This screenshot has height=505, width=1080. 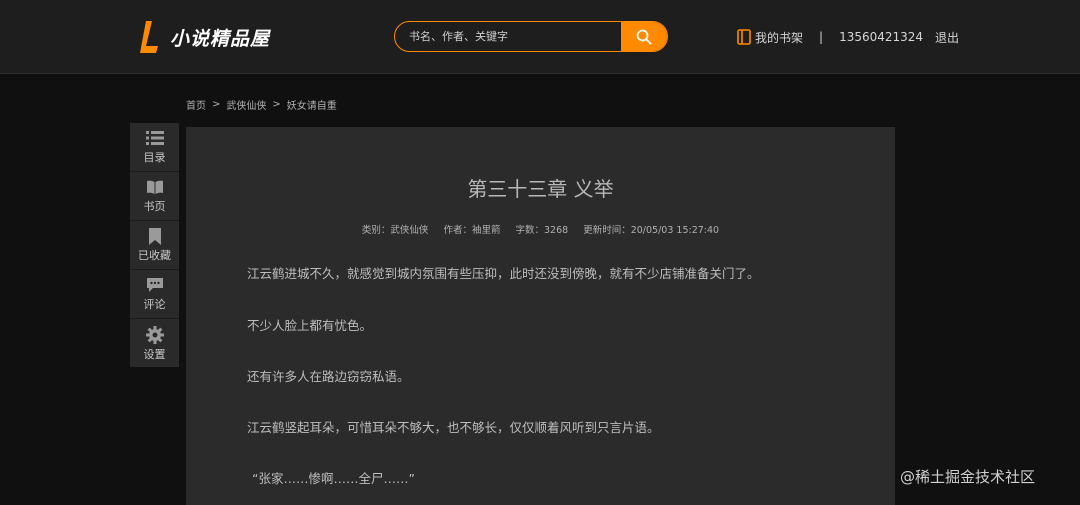 I want to click on bookshelf-icon, so click(x=744, y=37).